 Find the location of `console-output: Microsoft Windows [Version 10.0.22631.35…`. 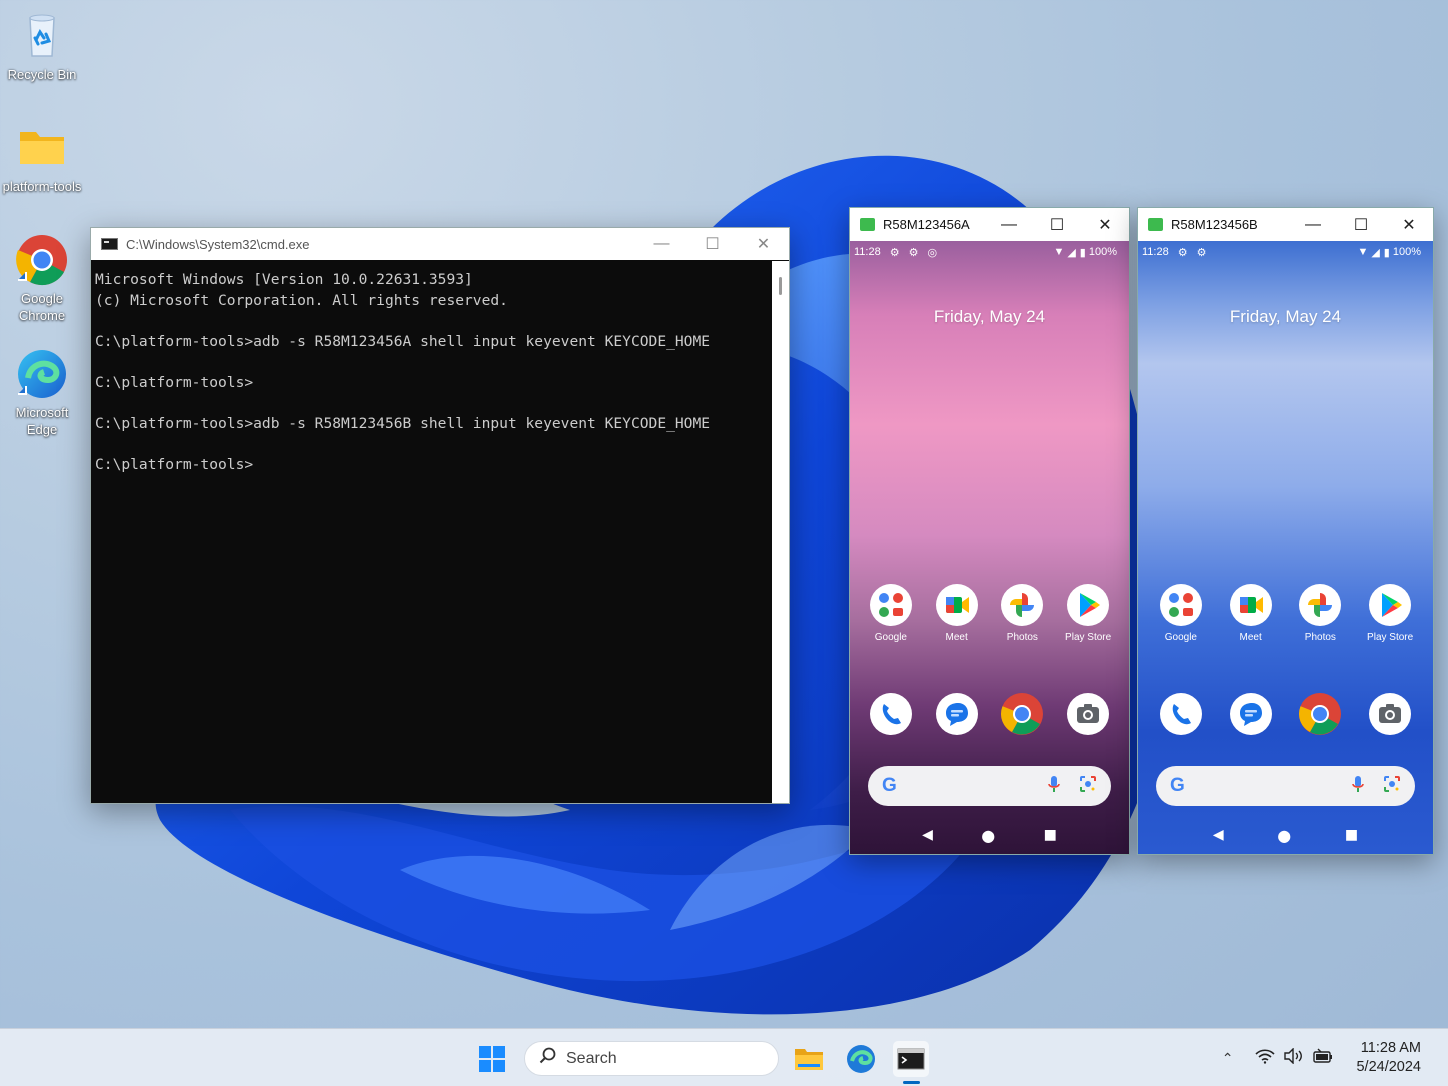

console-output: Microsoft Windows [Version 10.0.22631.35… is located at coordinates (433, 373).